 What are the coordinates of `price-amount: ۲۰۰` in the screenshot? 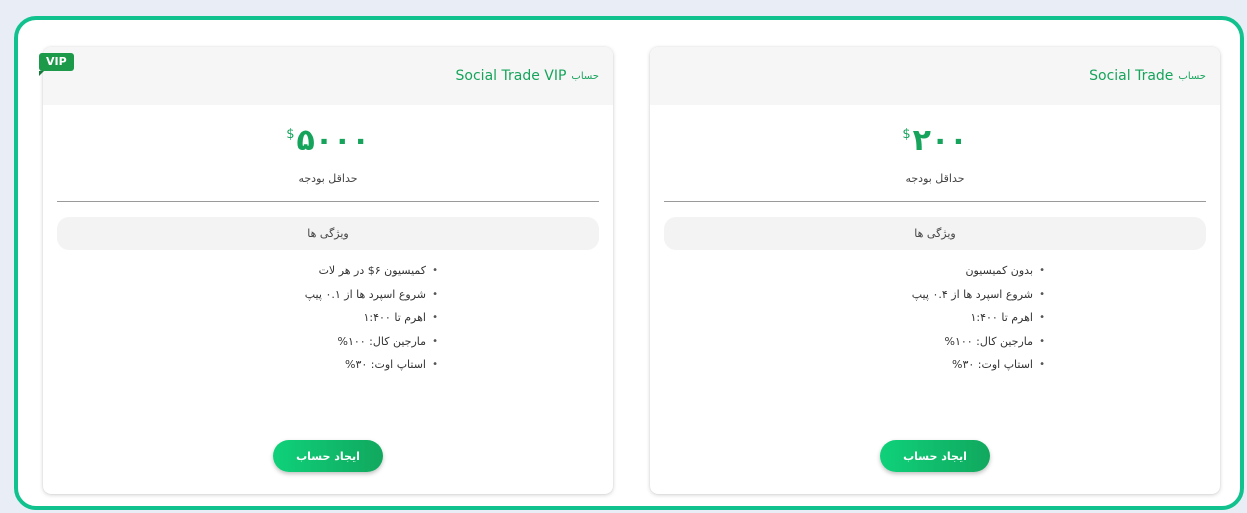 It's located at (940, 140).